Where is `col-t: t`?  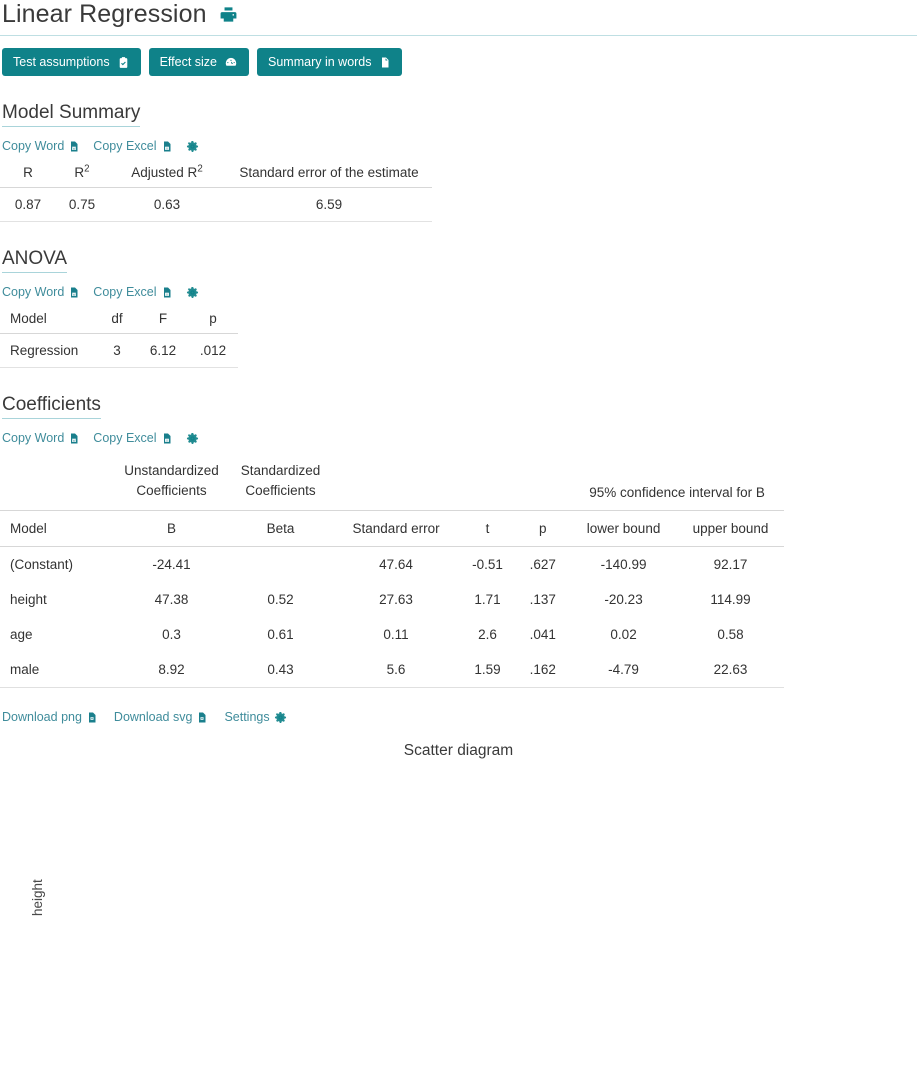
col-t: t is located at coordinates (487, 529).